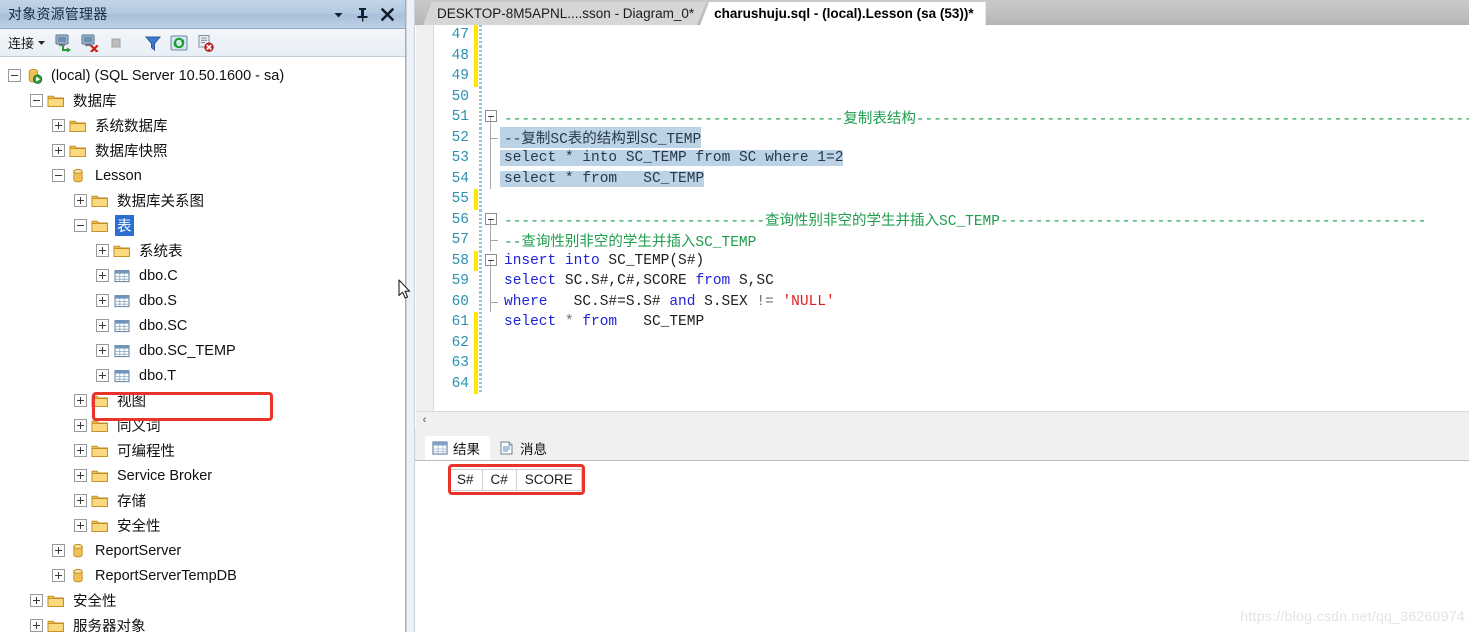 This screenshot has width=1469, height=632. Describe the element at coordinates (202, 350) in the screenshot. I see `tree-node: dbo.SC_TEMP` at that location.